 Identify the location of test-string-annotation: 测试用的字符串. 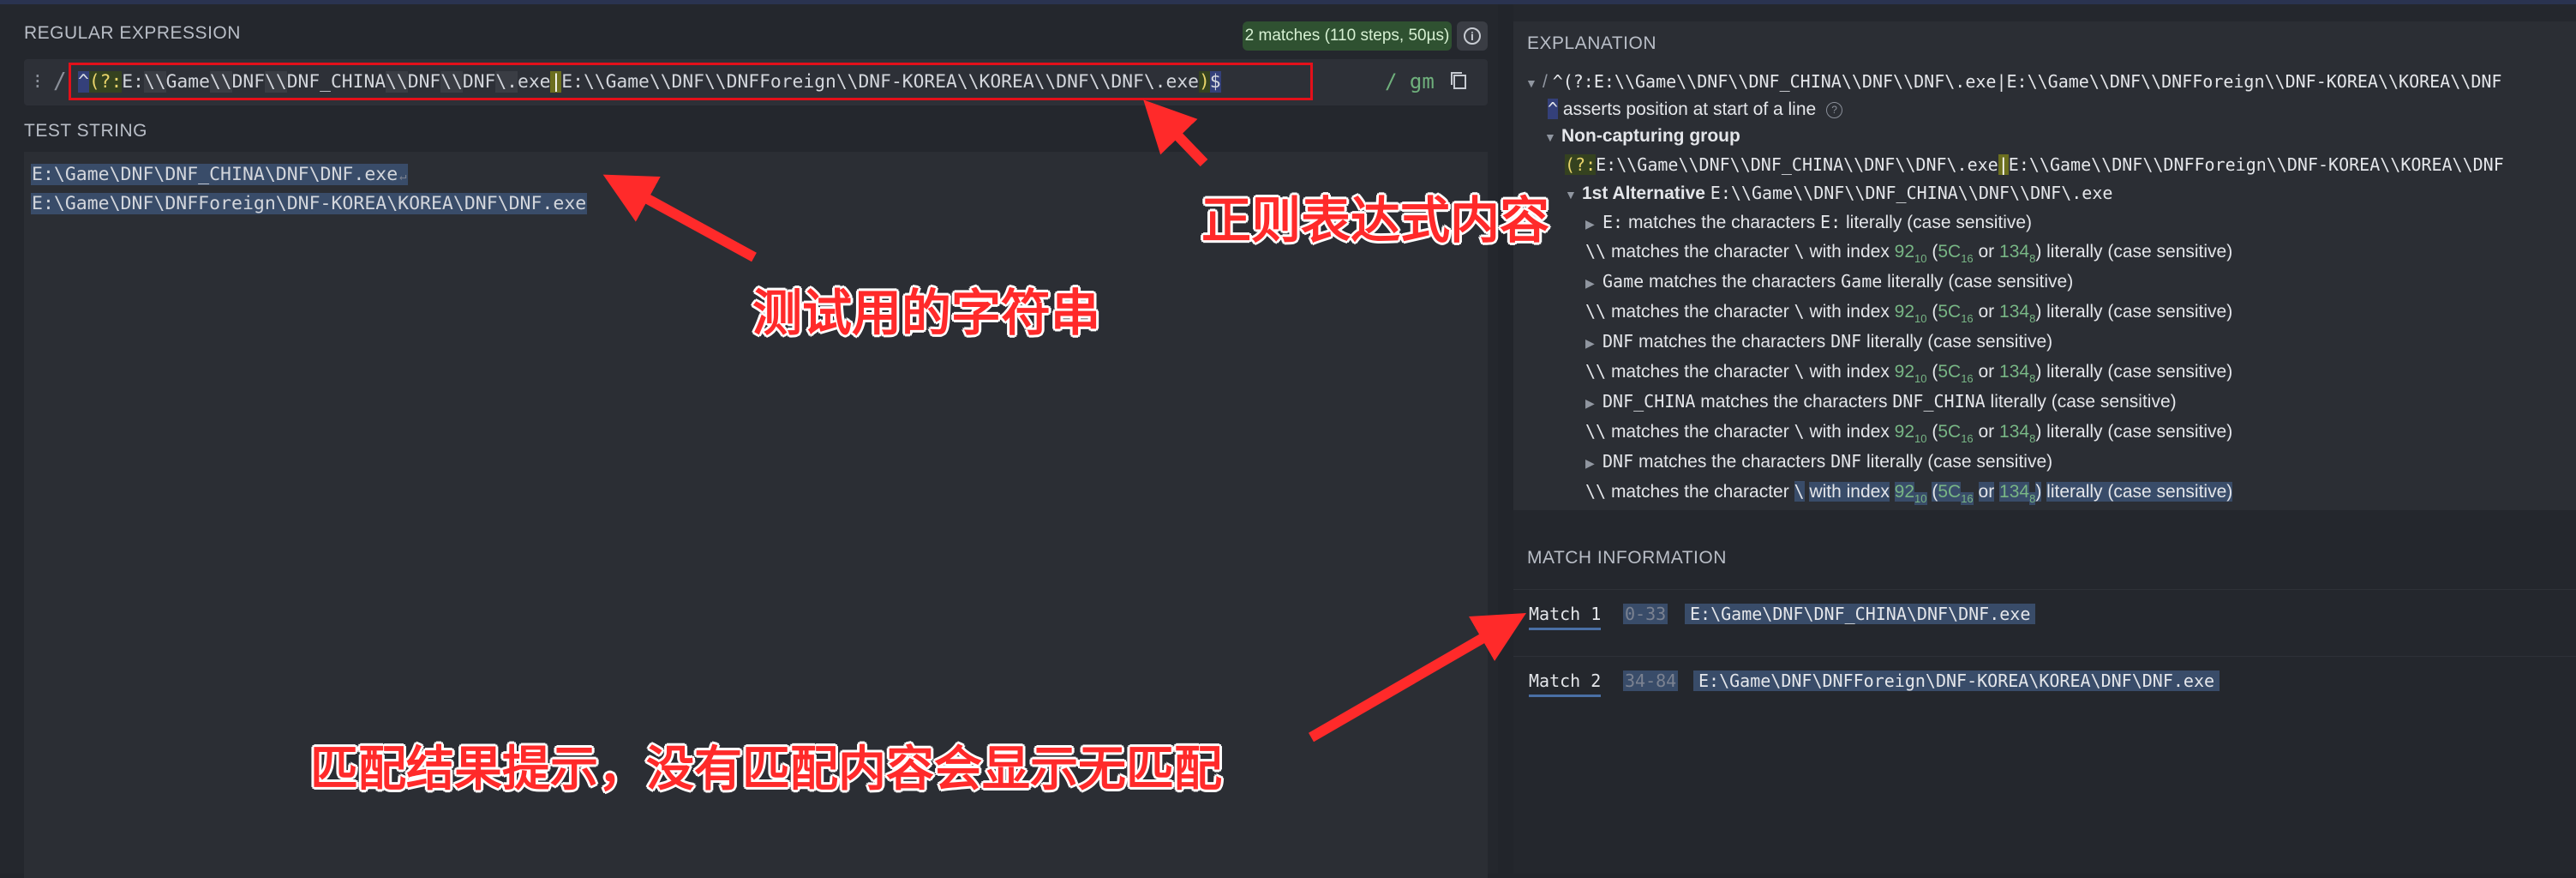
(926, 313).